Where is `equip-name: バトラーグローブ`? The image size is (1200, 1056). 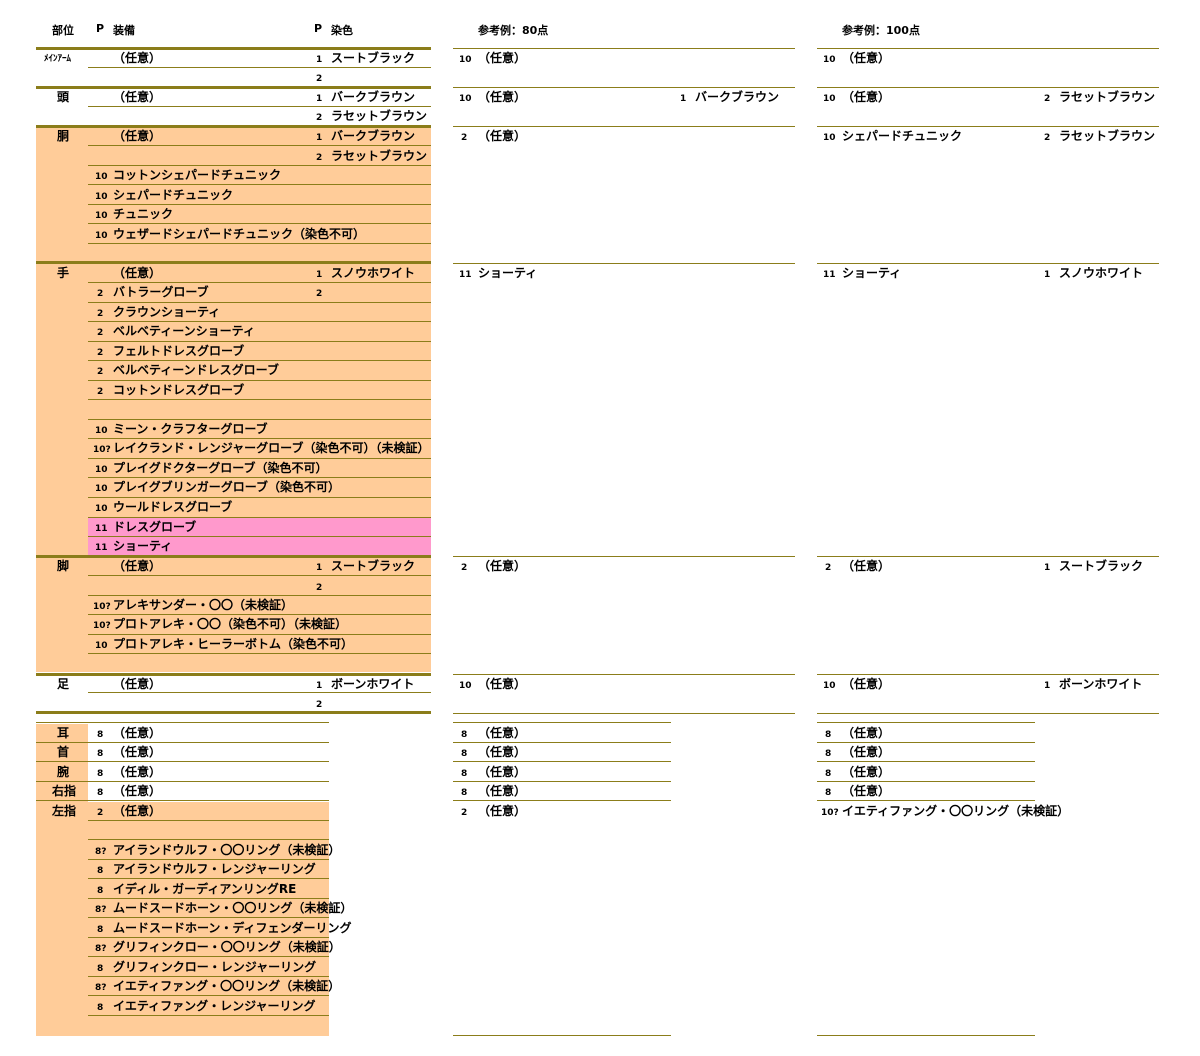 equip-name: バトラーグローブ is located at coordinates (161, 292).